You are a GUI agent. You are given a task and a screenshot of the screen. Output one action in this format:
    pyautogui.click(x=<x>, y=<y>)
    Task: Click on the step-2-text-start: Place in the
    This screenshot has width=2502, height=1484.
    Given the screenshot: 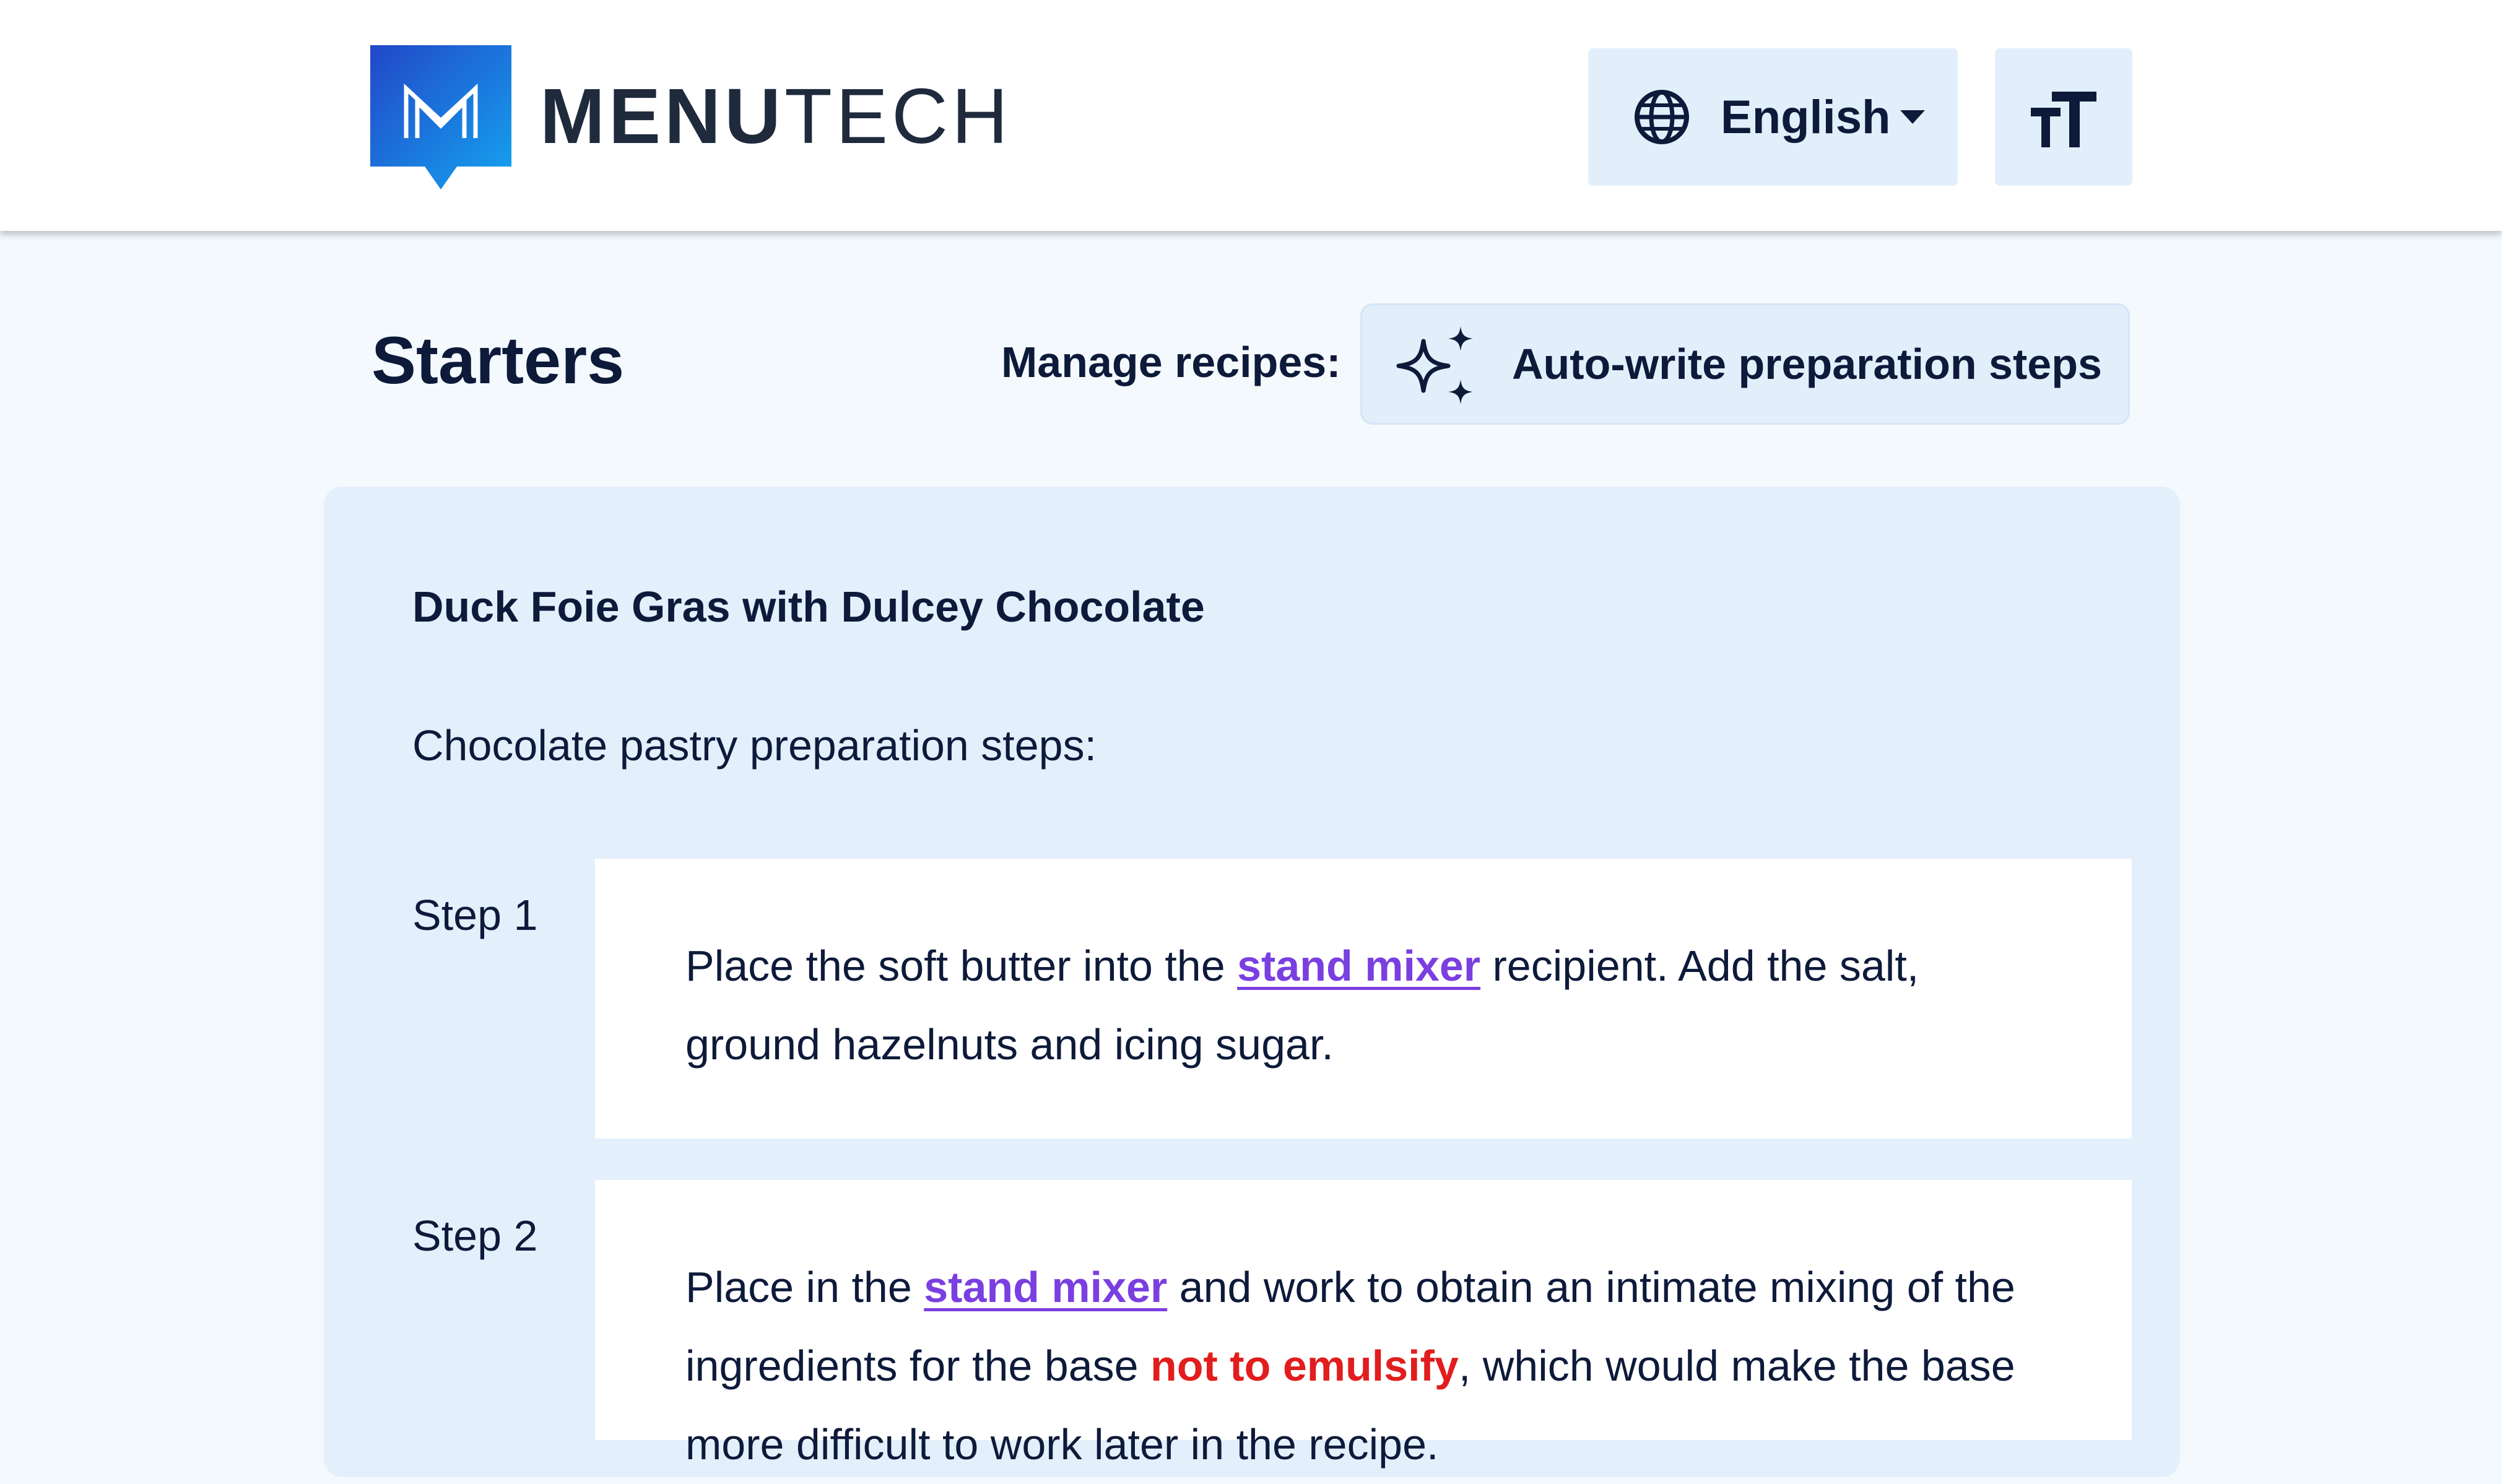 What is the action you would take?
    pyautogui.click(x=804, y=1287)
    